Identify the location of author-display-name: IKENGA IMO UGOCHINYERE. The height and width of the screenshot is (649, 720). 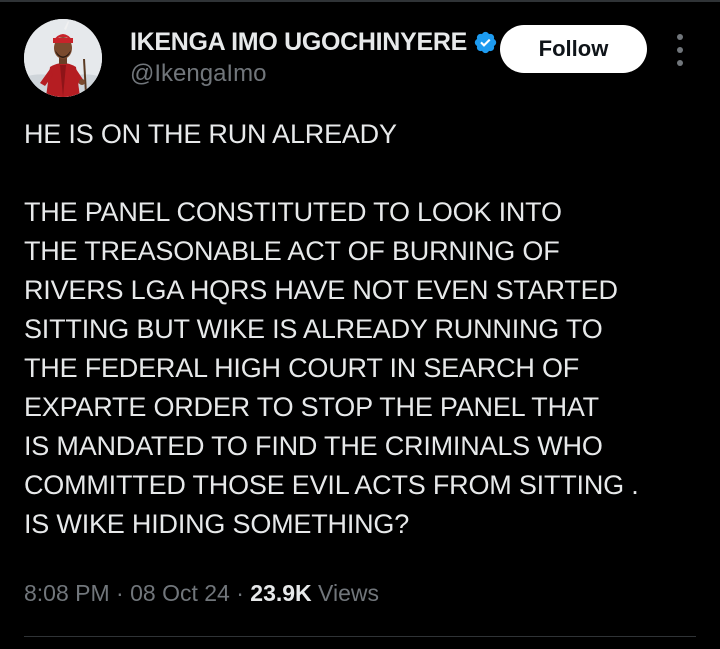
(298, 42).